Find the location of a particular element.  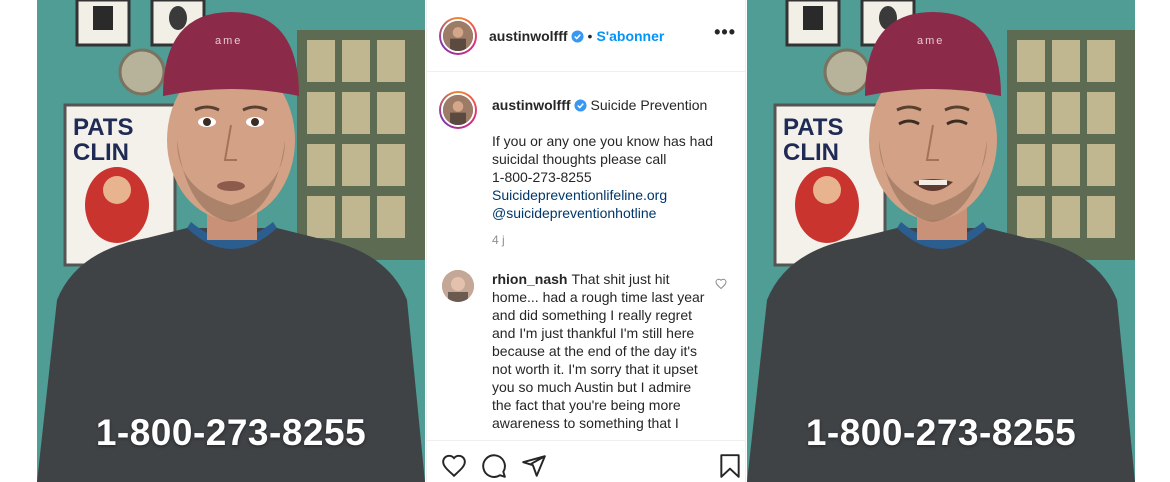

post-header: austinwolfff • S'abonner ••• is located at coordinates (586, 36).